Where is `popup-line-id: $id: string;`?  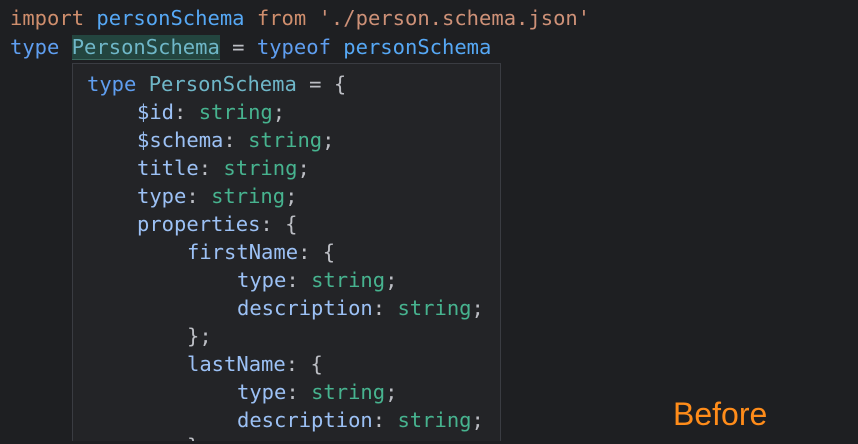 popup-line-id: $id: string; is located at coordinates (211, 112).